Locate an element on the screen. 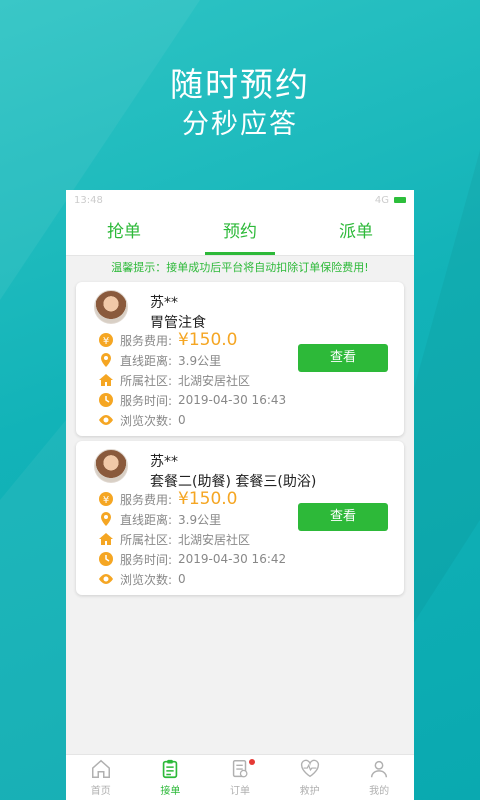 The height and width of the screenshot is (800, 480). nav-orders: 订单 is located at coordinates (240, 777).